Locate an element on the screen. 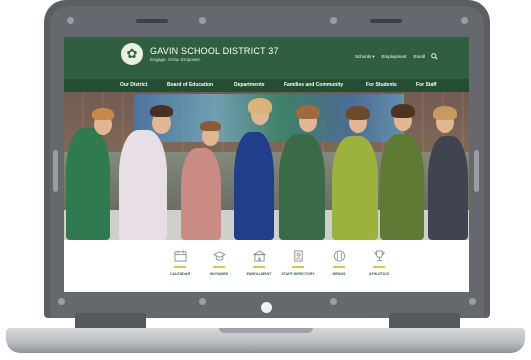  utility-nav: Schools ▾ Employment Enroll is located at coordinates (390, 57).